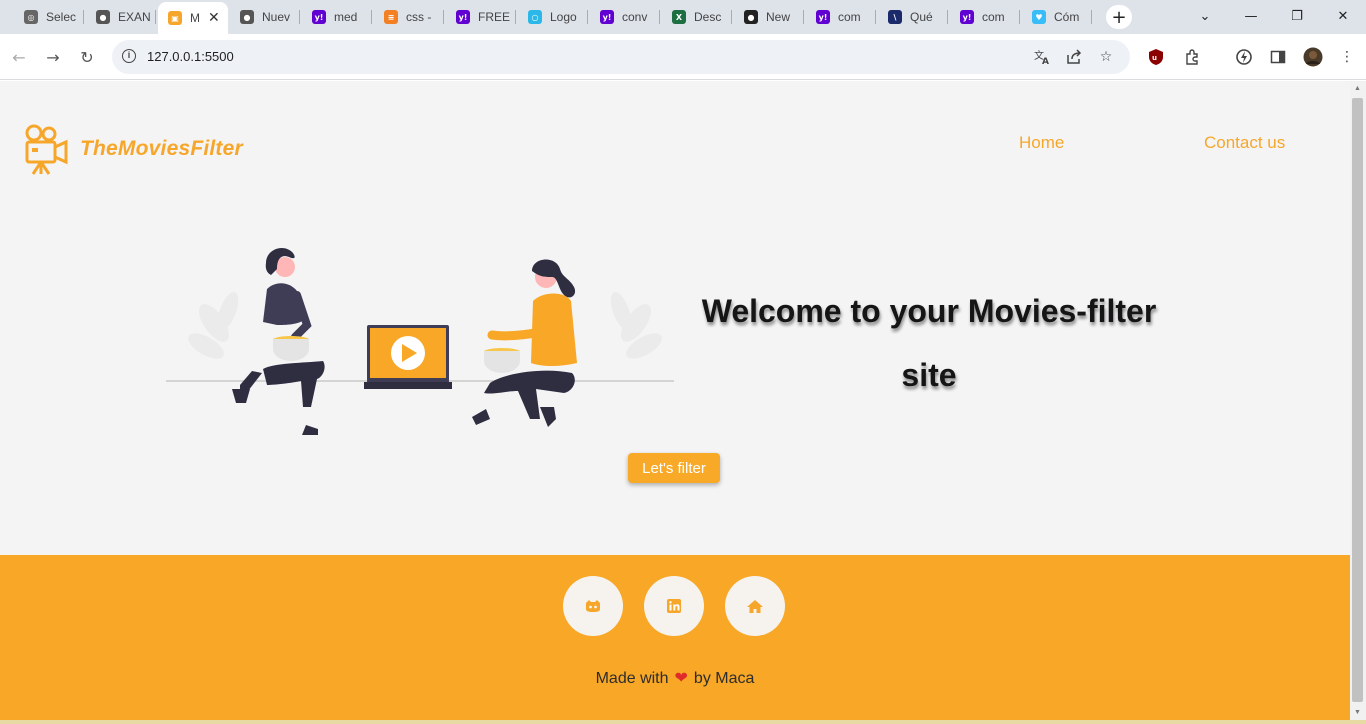 The image size is (1366, 724). I want to click on performance-icon, so click(1244, 57).